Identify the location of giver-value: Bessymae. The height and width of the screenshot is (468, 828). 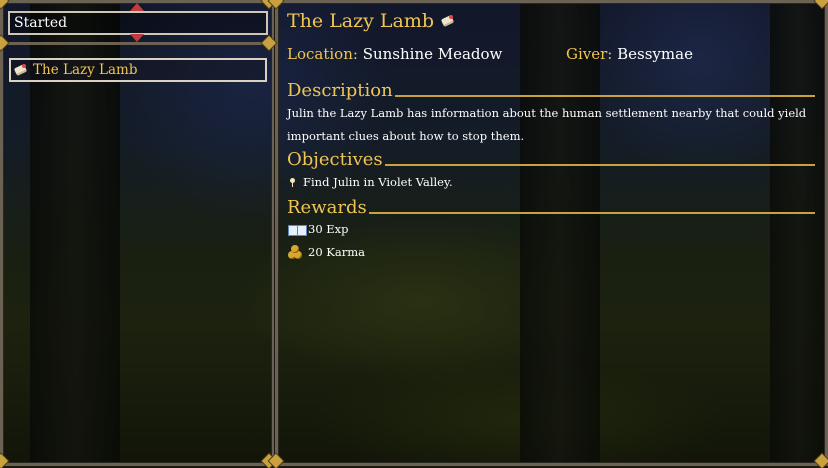
(655, 54).